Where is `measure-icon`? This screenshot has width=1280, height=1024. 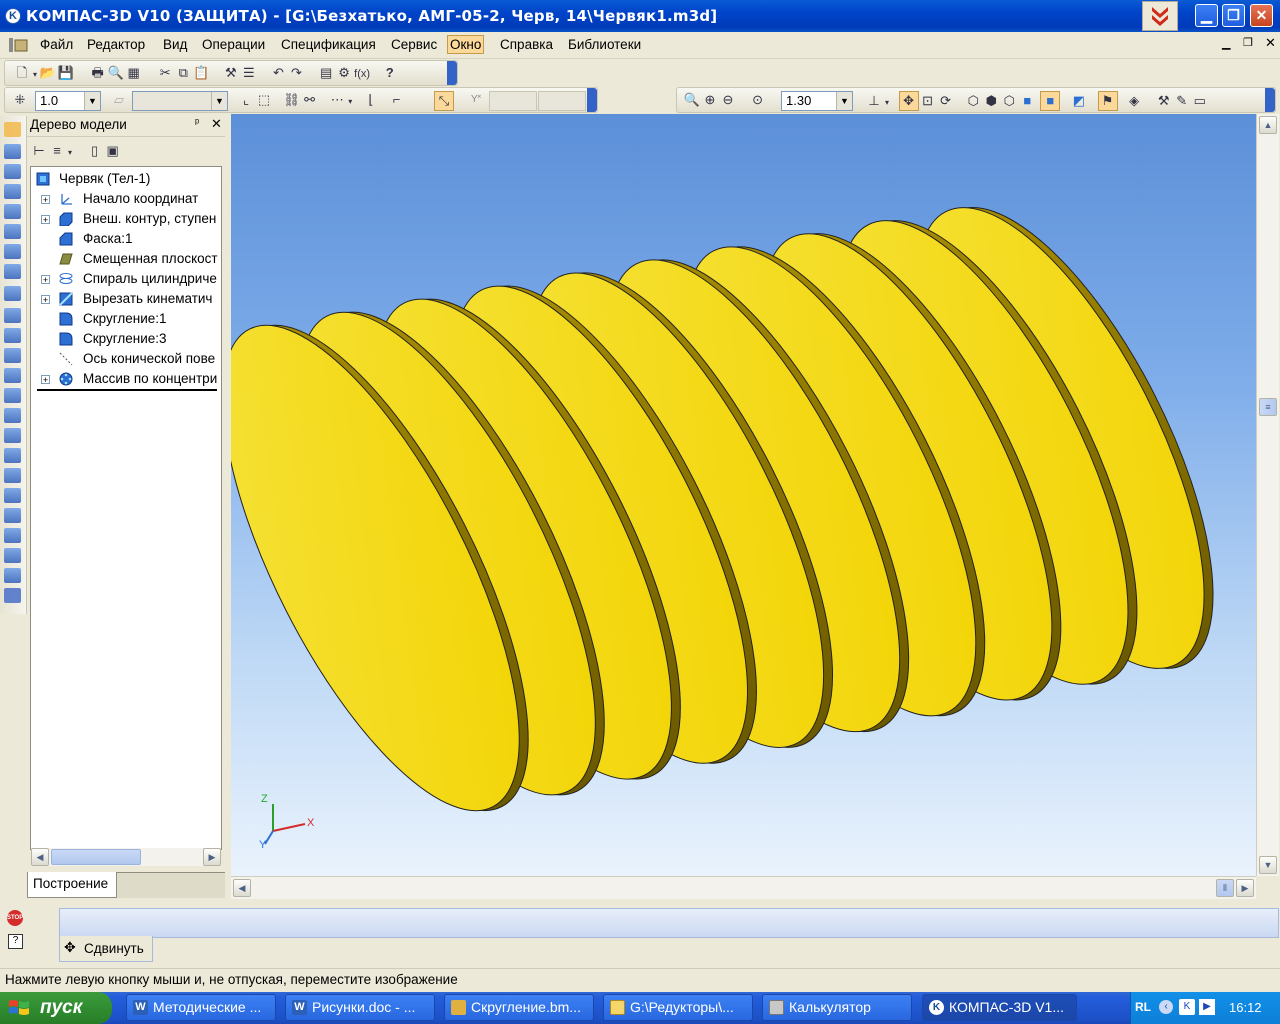
measure-icon is located at coordinates (12, 211).